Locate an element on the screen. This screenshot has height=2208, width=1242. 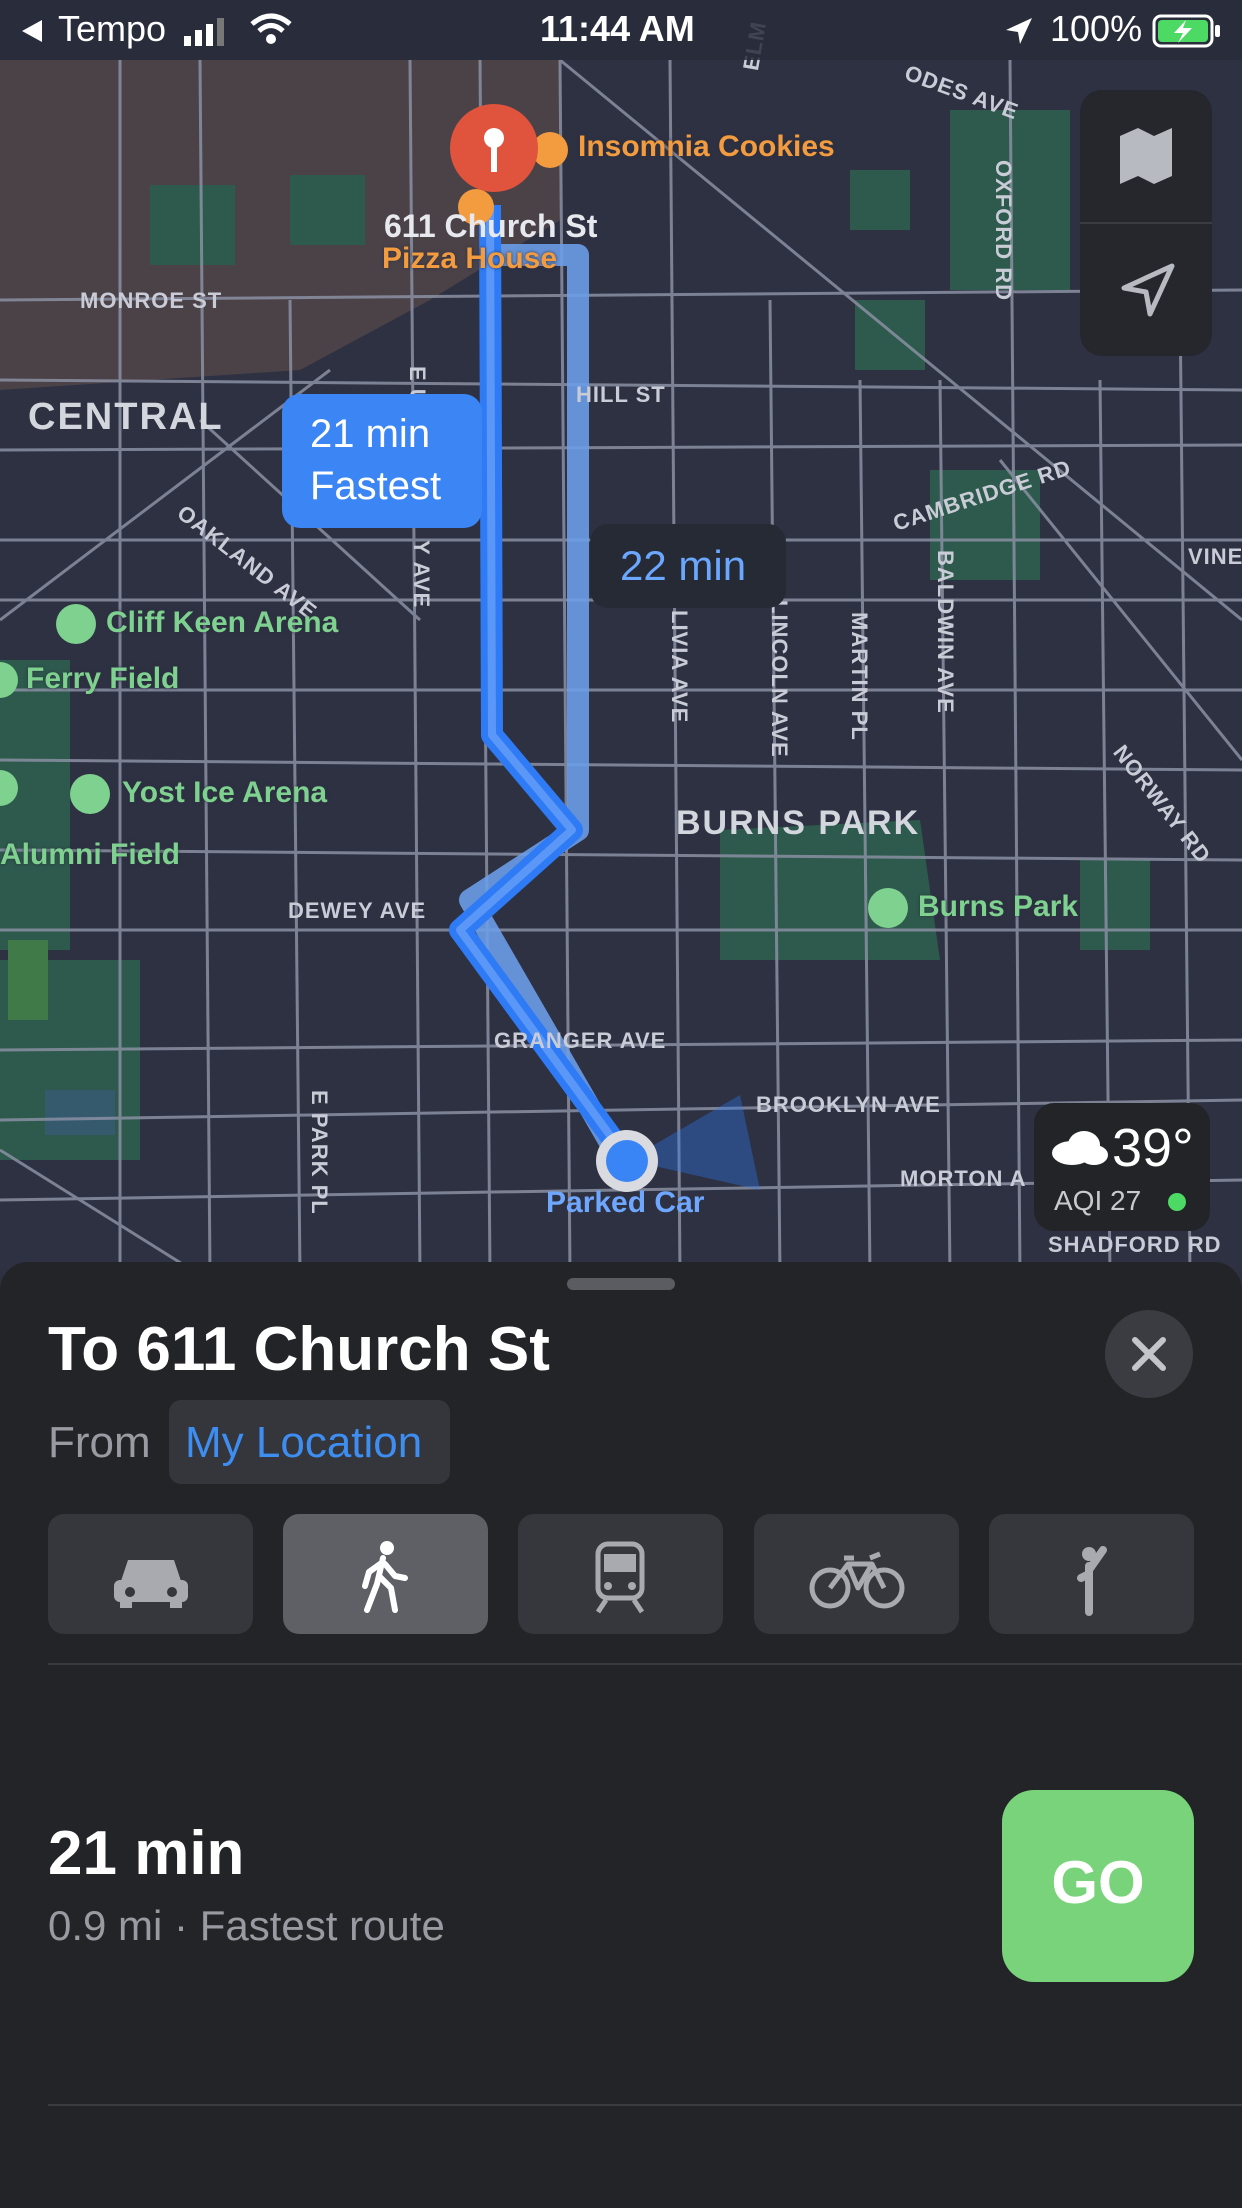
close-icon is located at coordinates (1149, 1354).